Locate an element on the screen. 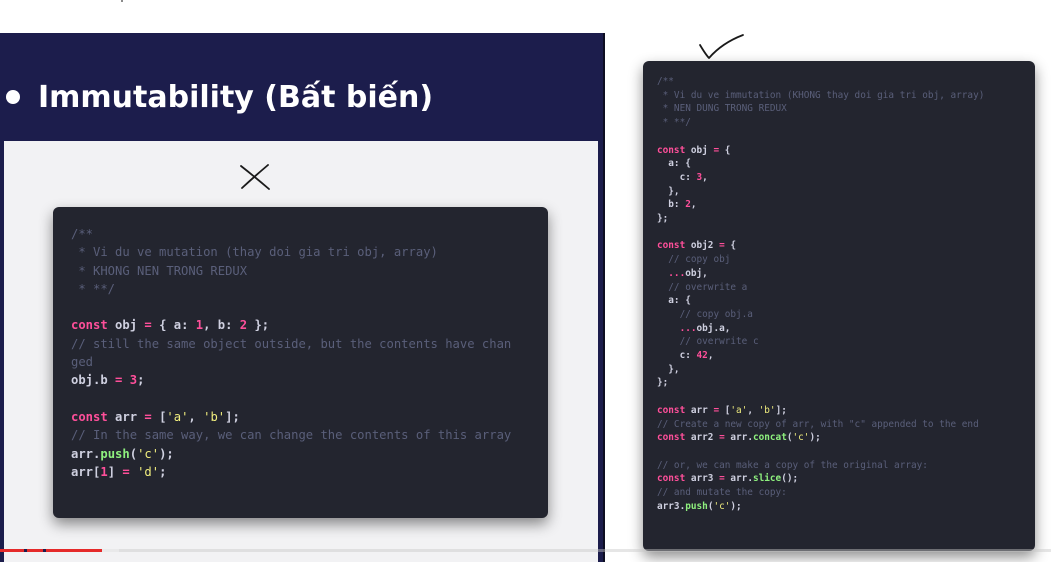 This screenshot has height=562, width=1051. code-token: obj2 is located at coordinates (702, 246).